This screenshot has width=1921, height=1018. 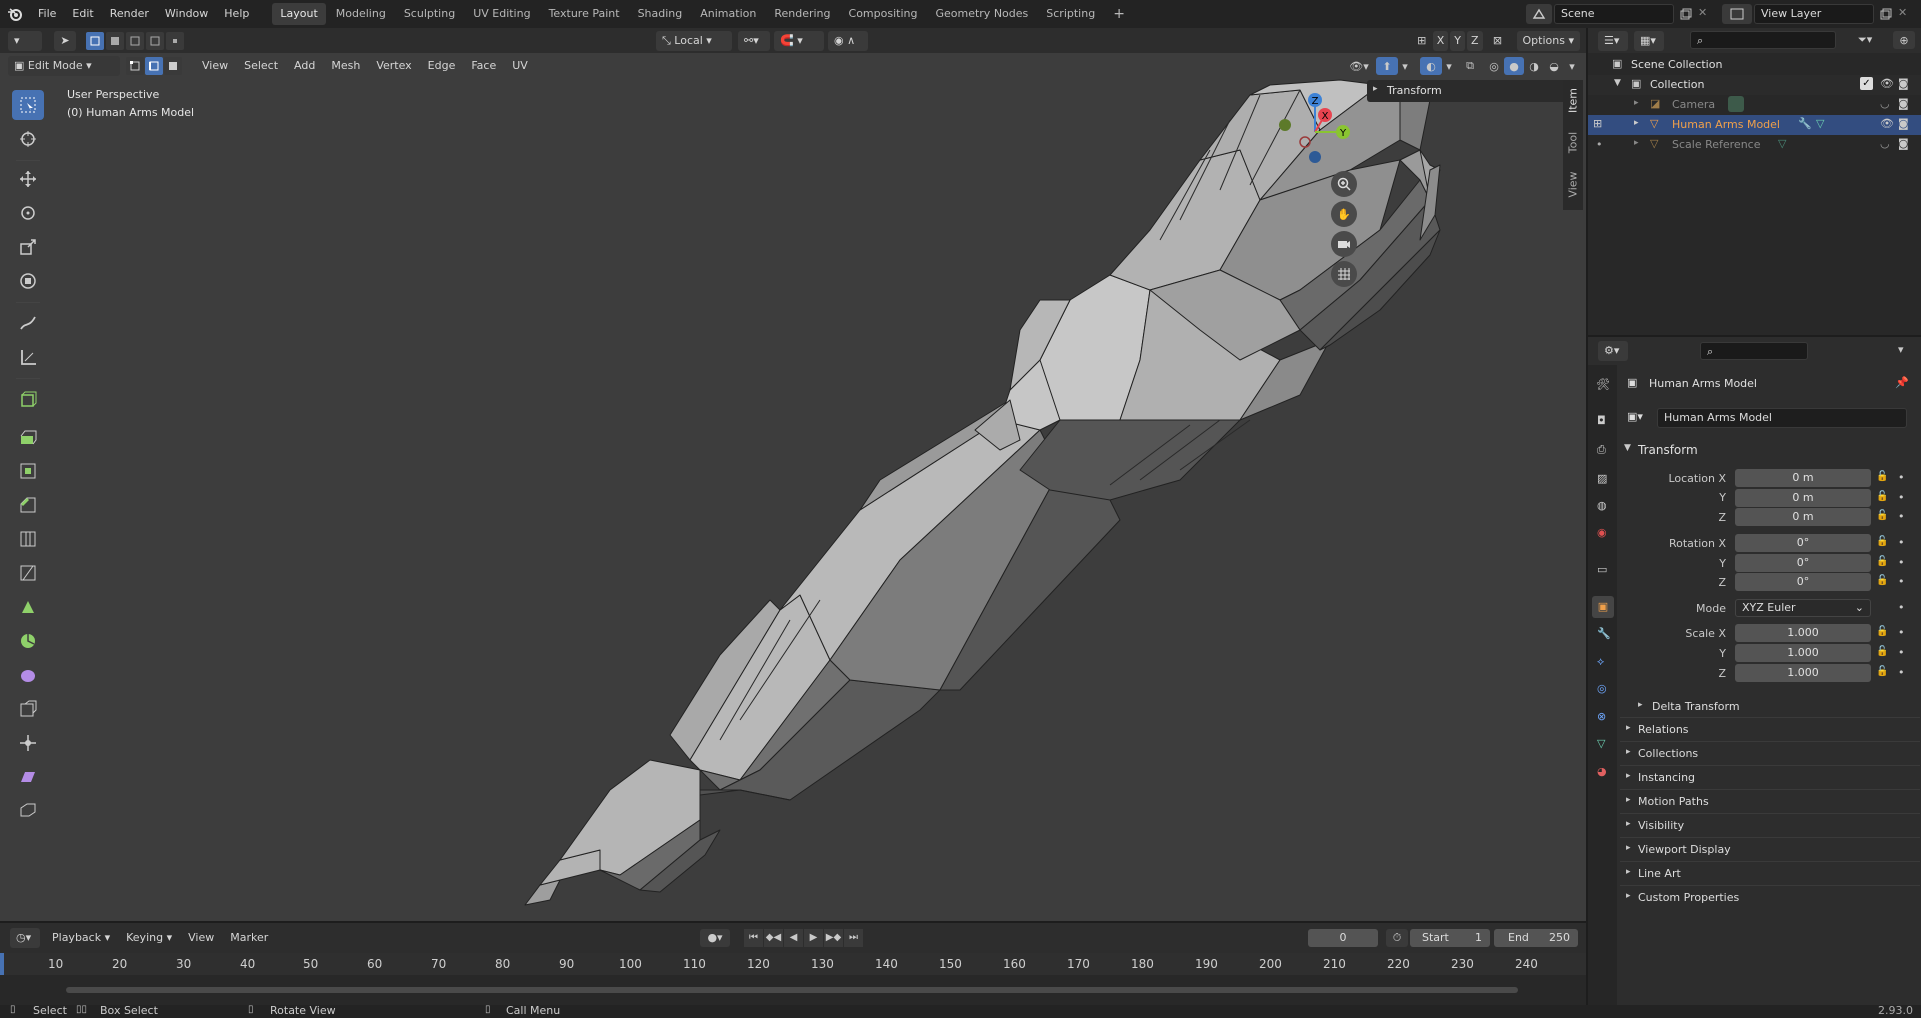 I want to click on playhead, so click(x=2, y=964).